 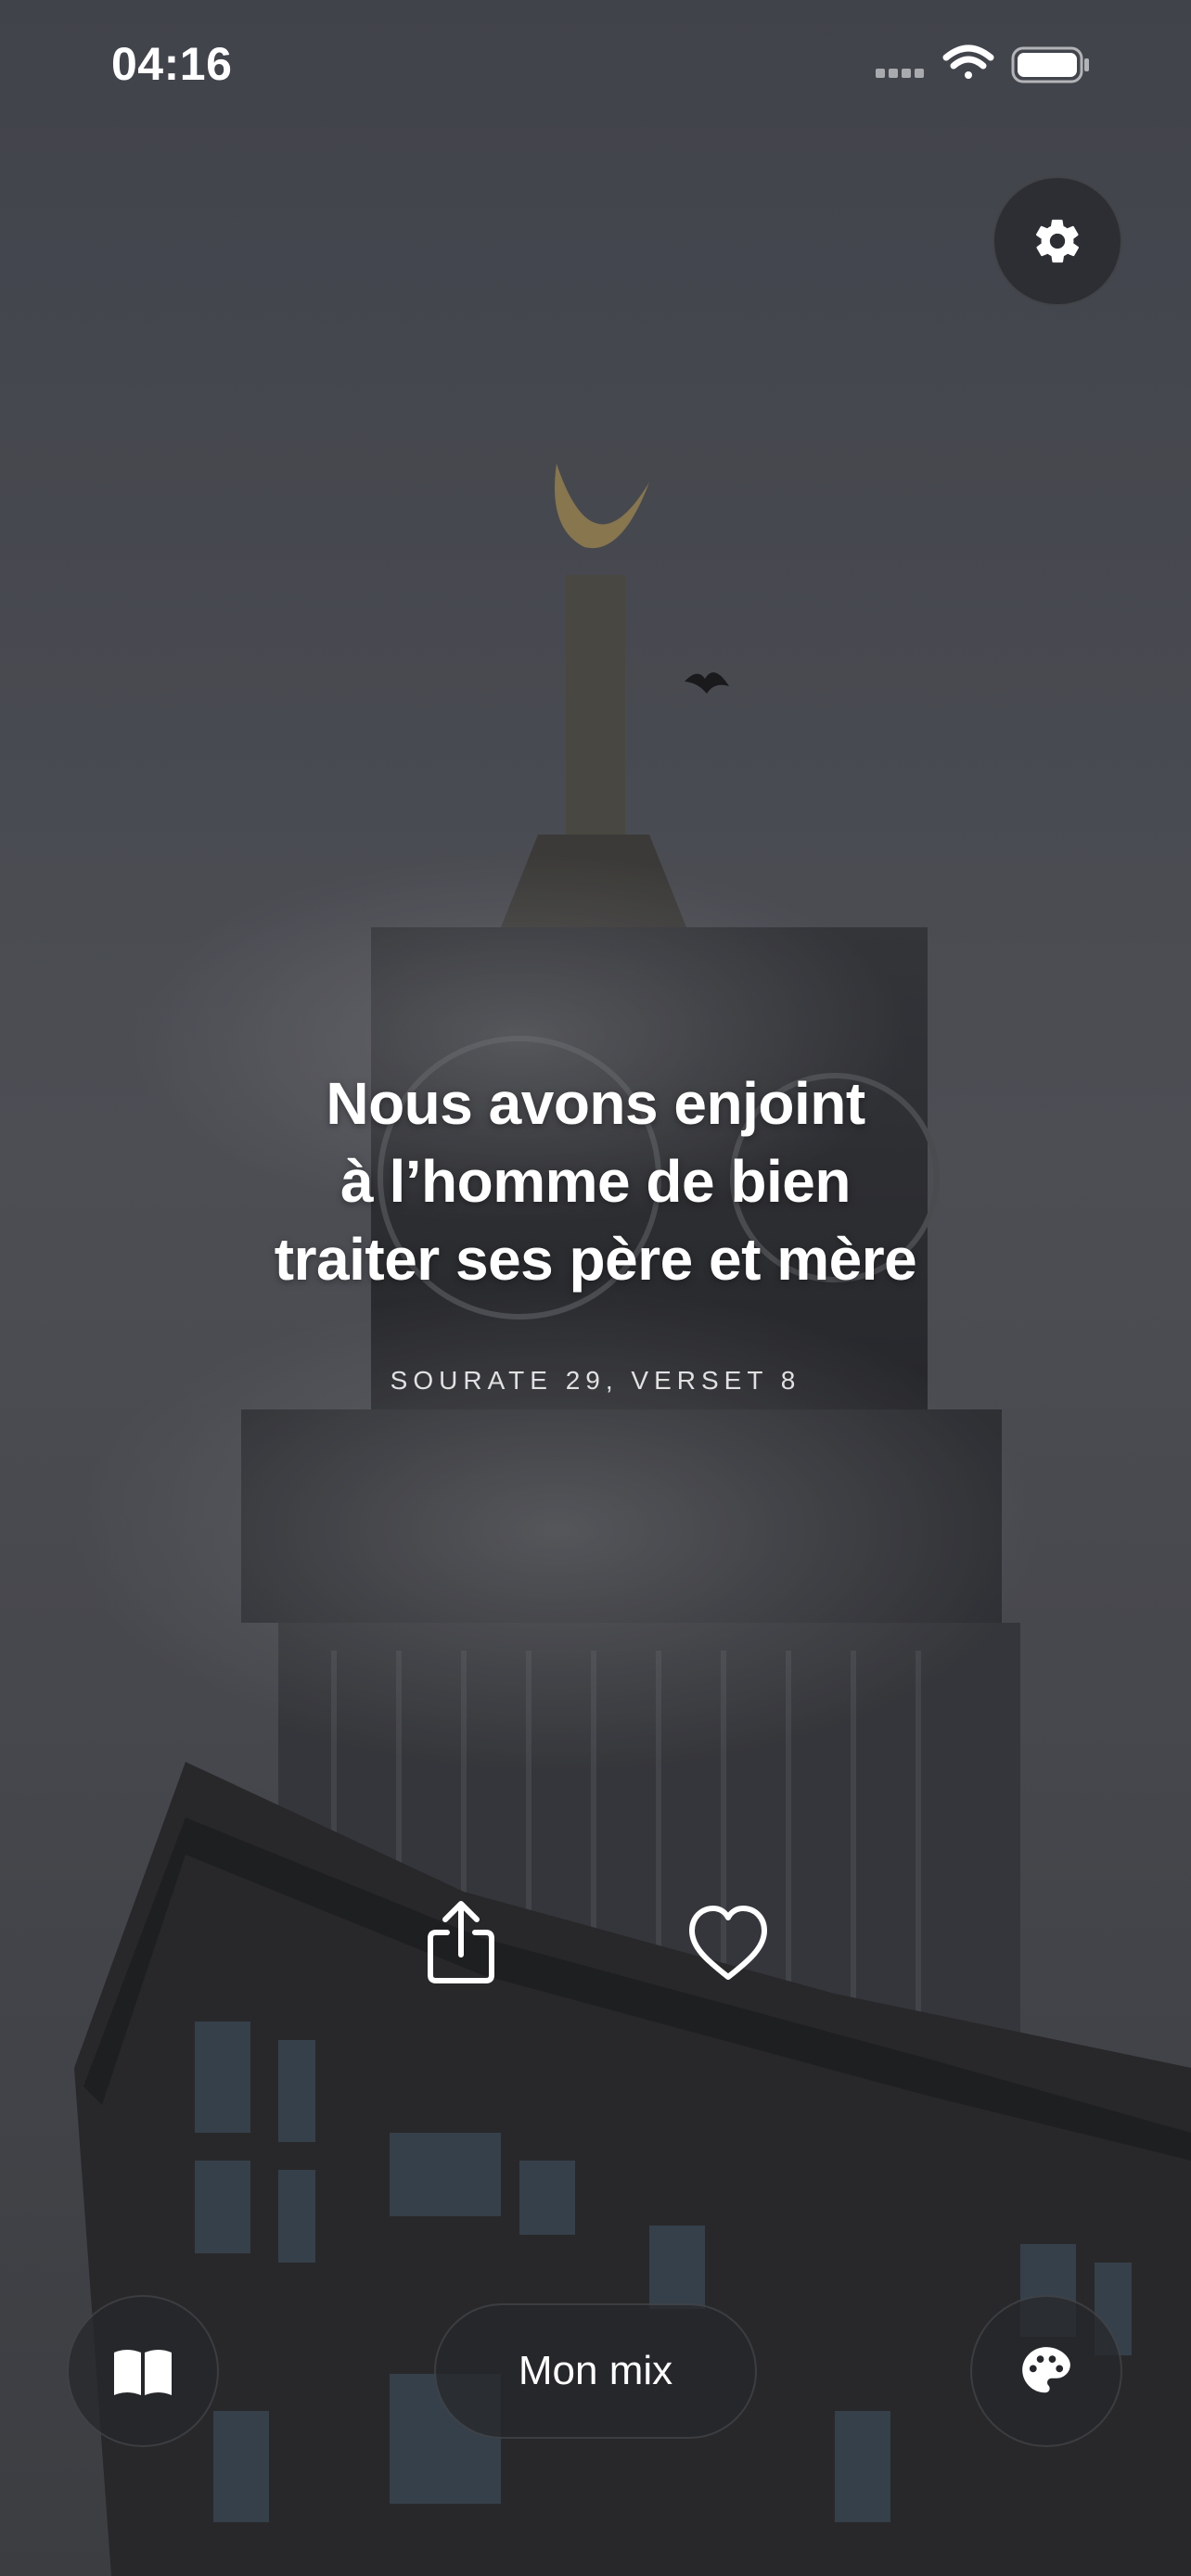 I want to click on library-button, so click(x=143, y=2371).